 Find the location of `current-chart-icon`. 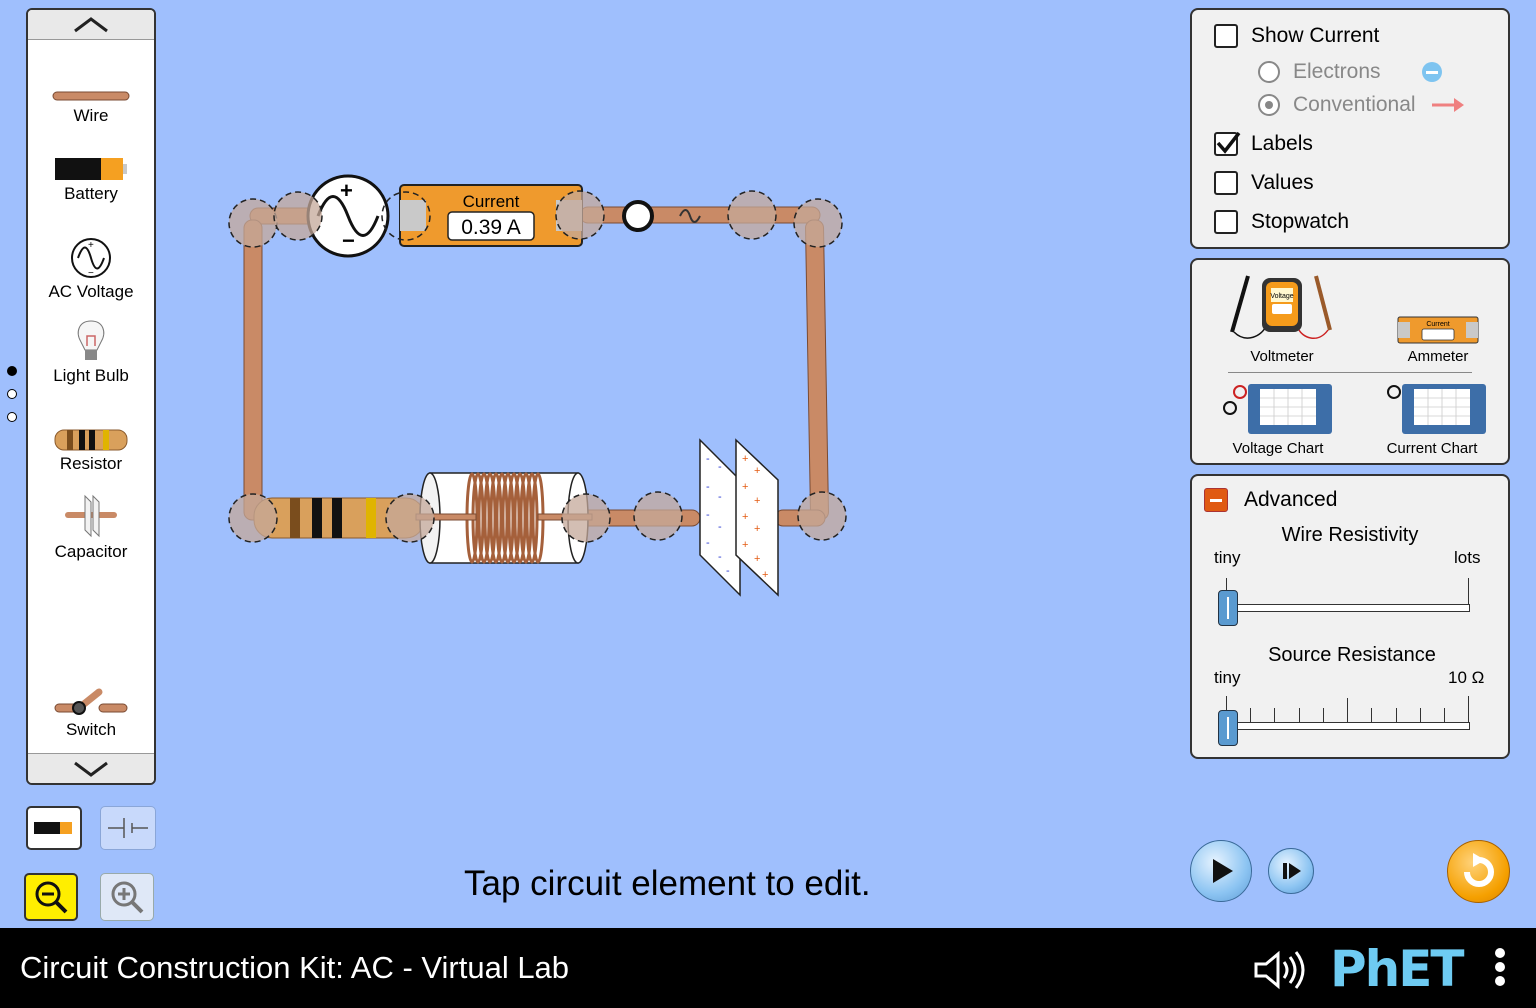

current-chart-icon is located at coordinates (1436, 409).